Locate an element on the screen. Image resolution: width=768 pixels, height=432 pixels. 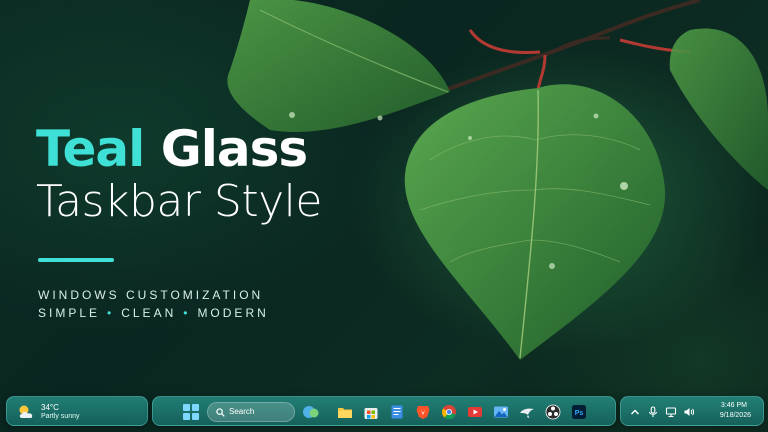
hero-title-rest: Glass is located at coordinates (234, 149).